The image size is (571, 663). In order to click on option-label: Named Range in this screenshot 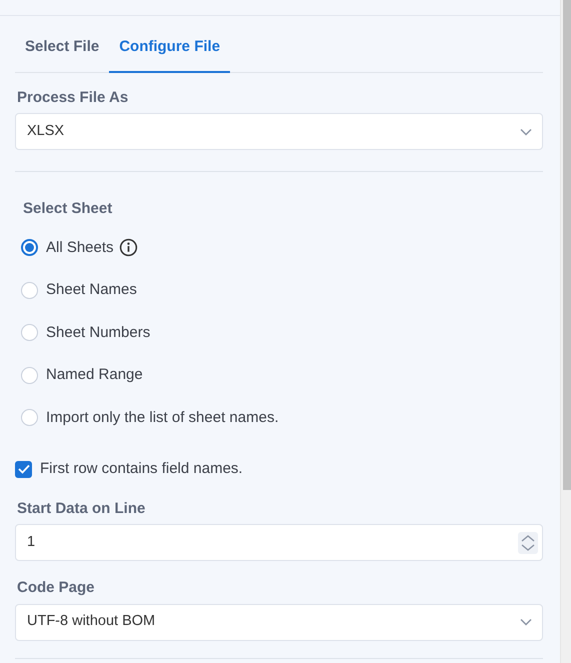, I will do `click(94, 375)`.